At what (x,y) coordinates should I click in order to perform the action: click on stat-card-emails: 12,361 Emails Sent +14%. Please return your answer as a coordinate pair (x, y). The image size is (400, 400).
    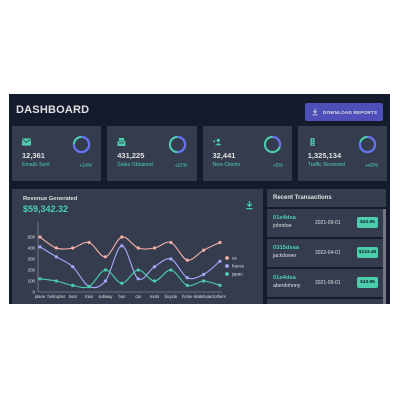
    Looking at the image, I should click on (57, 153).